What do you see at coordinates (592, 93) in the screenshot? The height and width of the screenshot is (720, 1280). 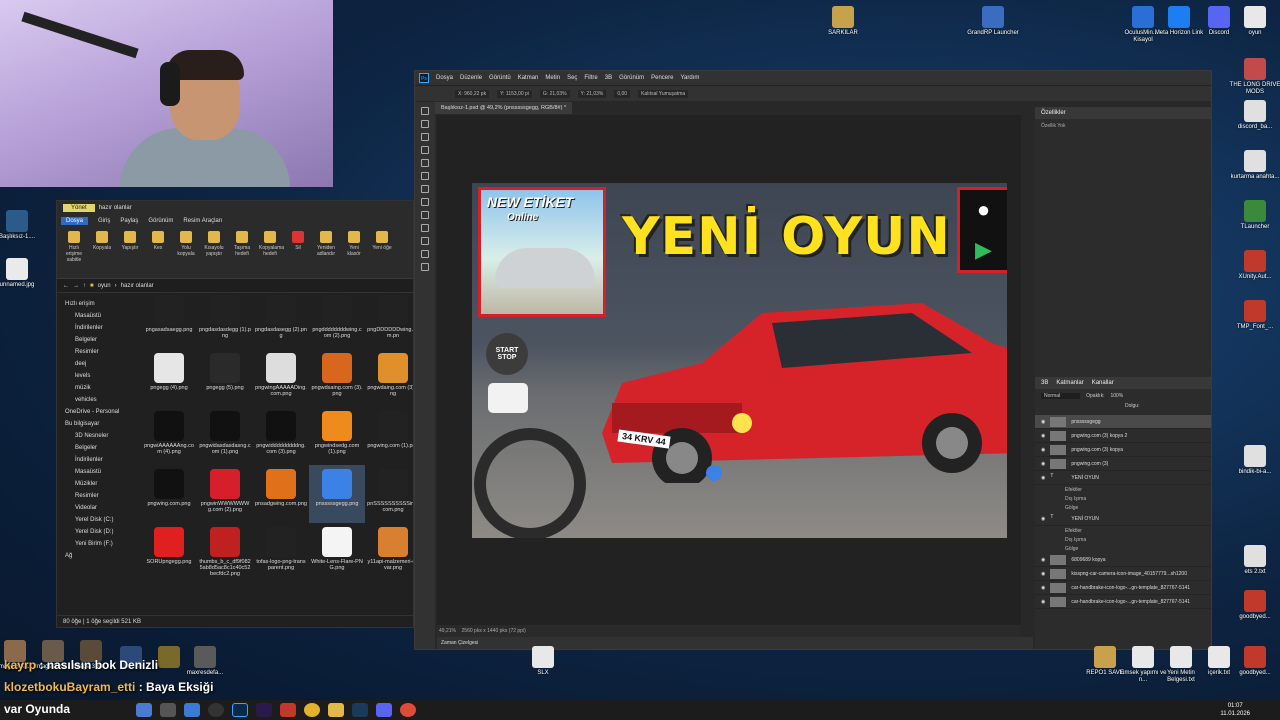 I see `option-field: Y: 21,03%` at bounding box center [592, 93].